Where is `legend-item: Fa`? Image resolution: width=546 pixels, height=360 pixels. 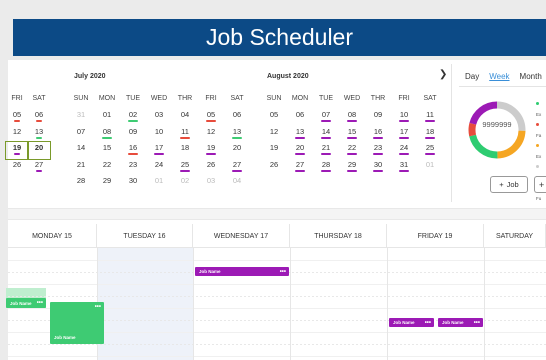
legend-item: Fa is located at coordinates (541, 130).